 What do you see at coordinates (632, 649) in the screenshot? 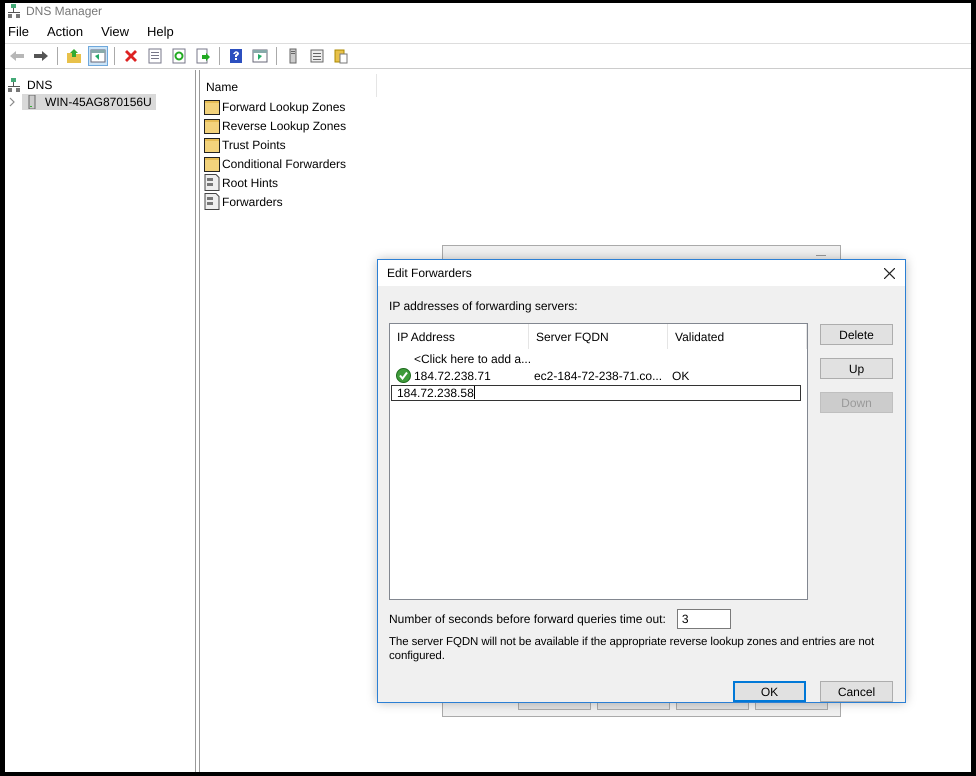
I see `note-text: The server FQDN will not be available if the appropriate reverse lookup zones and entries are not configured.` at bounding box center [632, 649].